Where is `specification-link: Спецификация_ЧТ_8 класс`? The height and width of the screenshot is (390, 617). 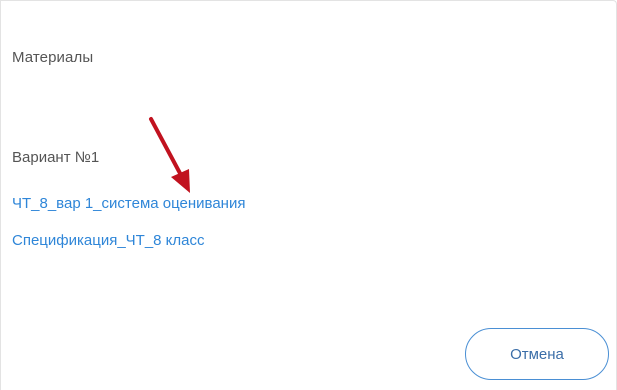 specification-link: Спецификация_ЧТ_8 класс is located at coordinates (108, 240).